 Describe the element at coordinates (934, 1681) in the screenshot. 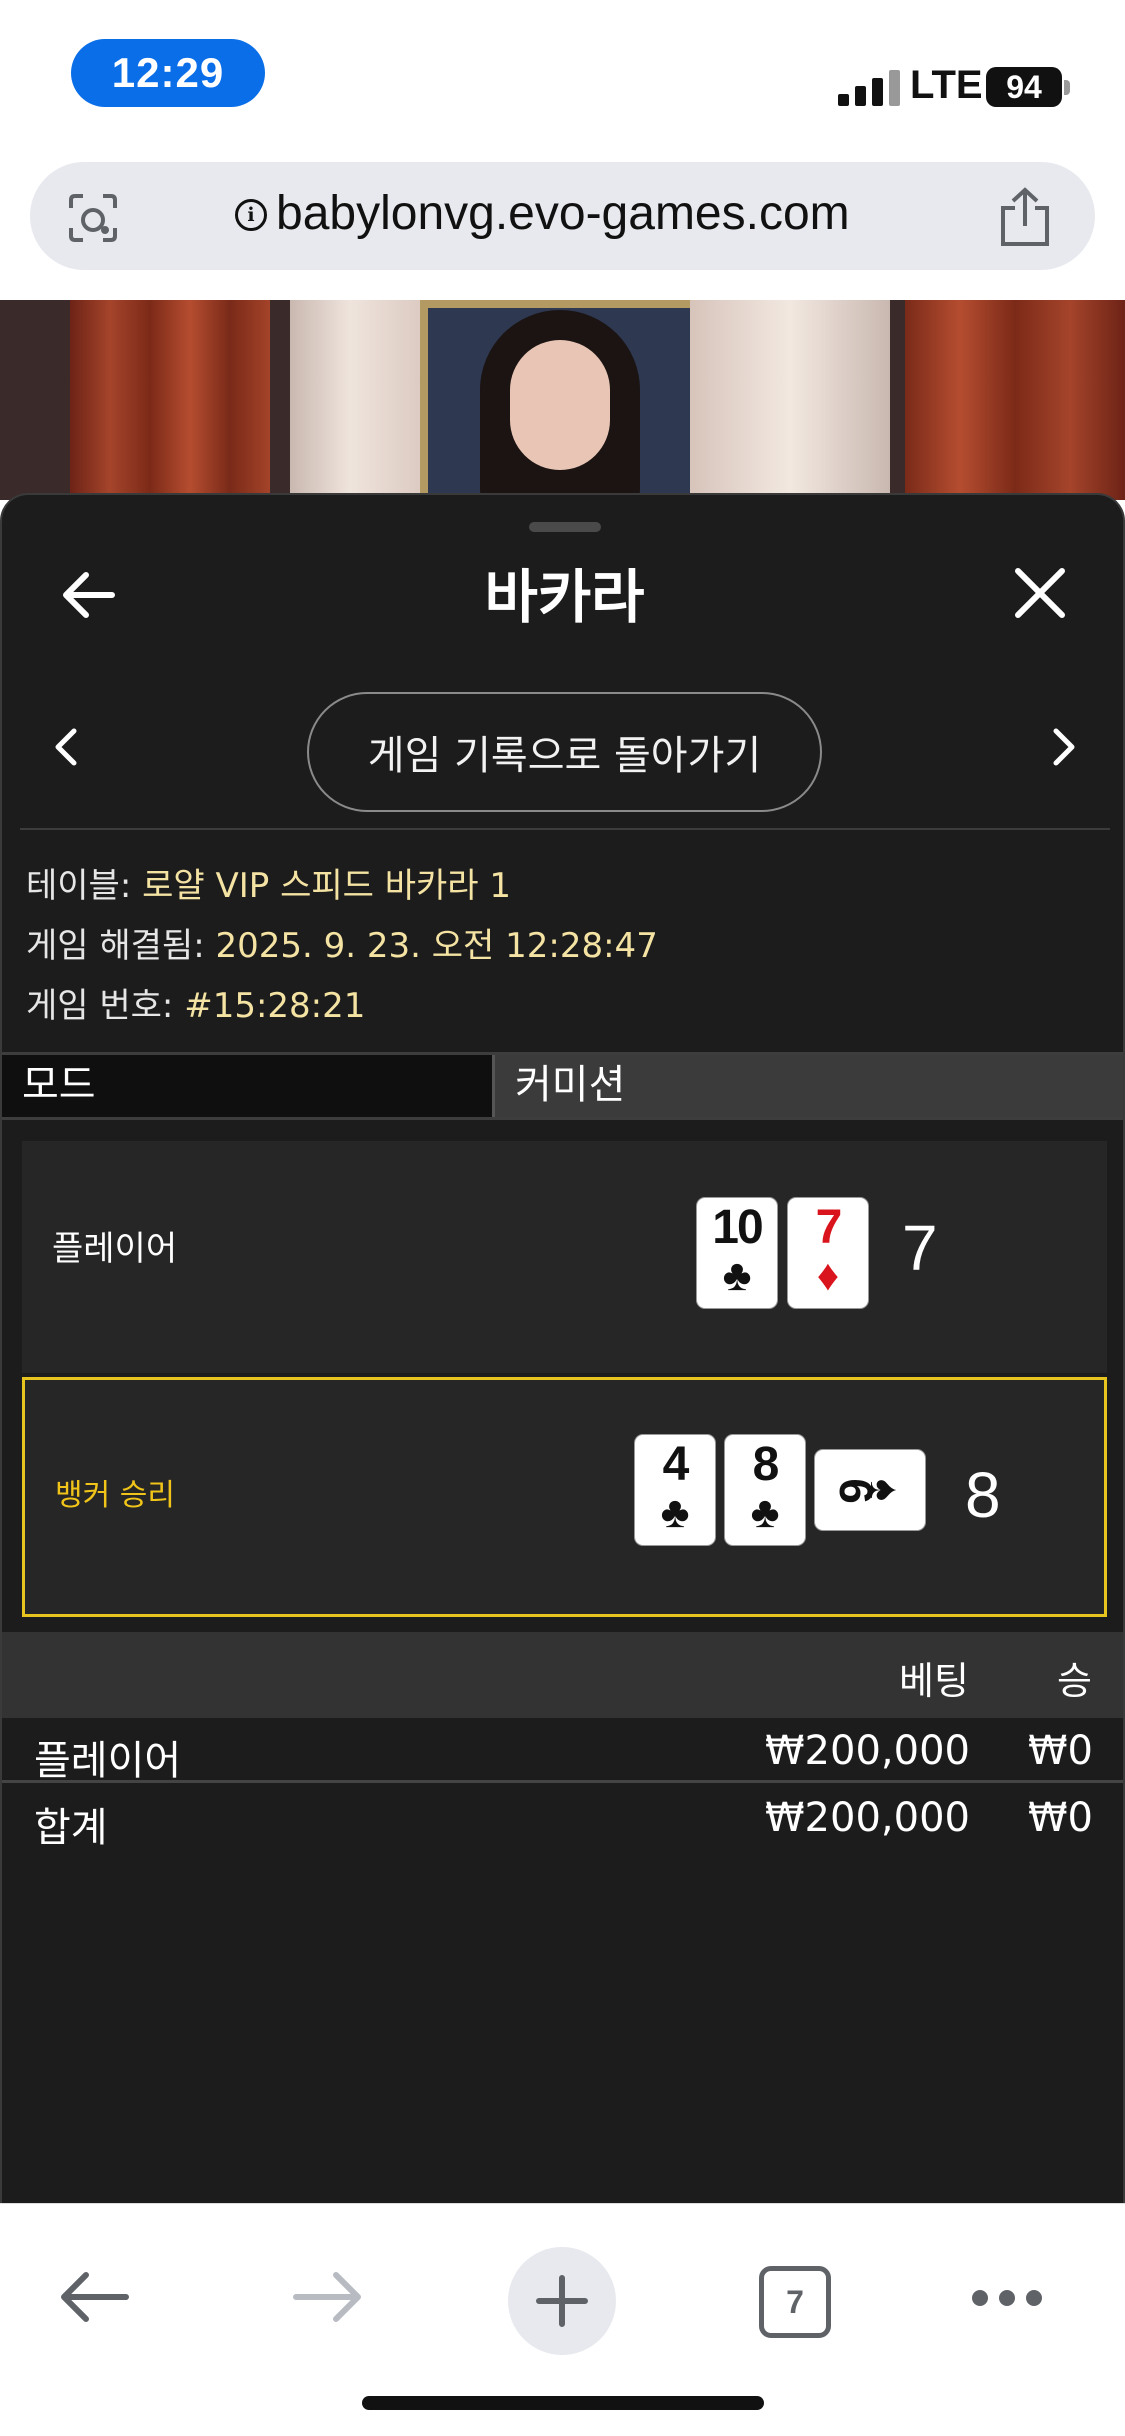

I see `bets-header-bet: 베팅` at that location.